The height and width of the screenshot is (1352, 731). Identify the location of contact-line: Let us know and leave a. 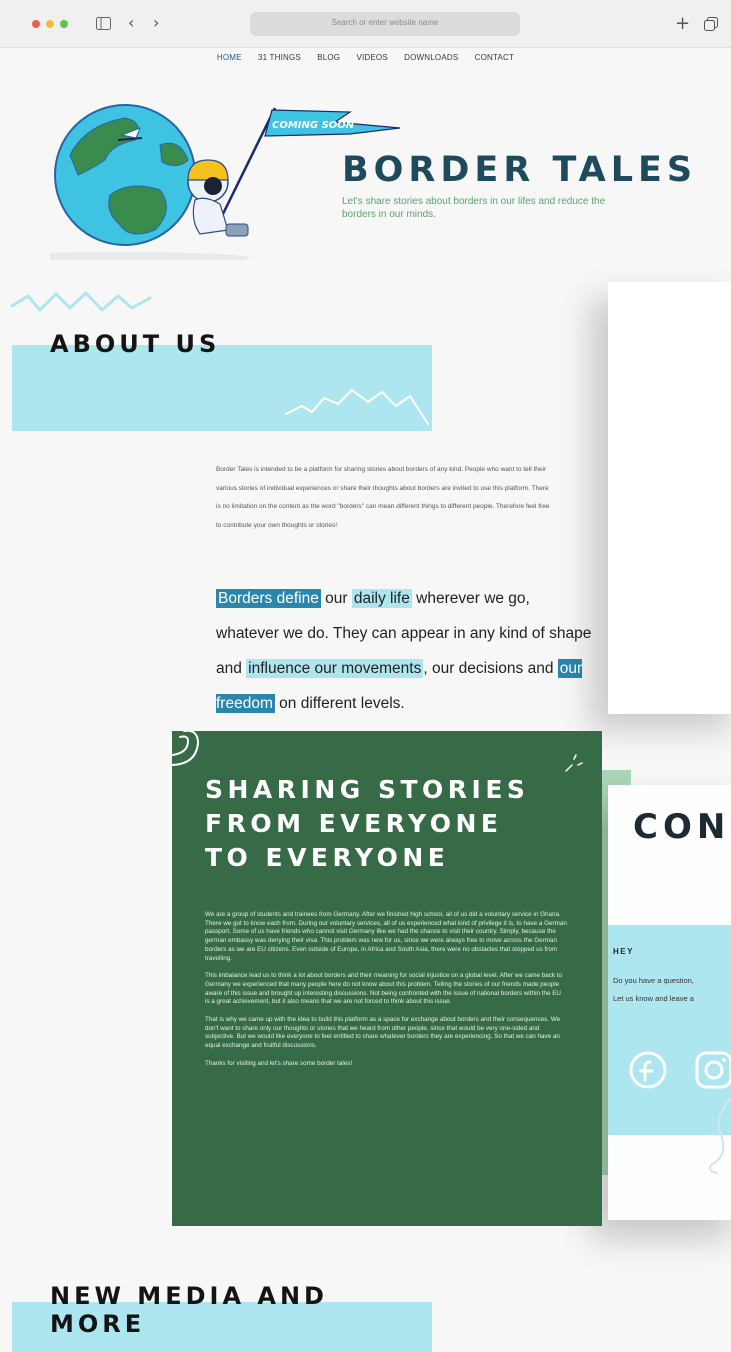
(653, 998).